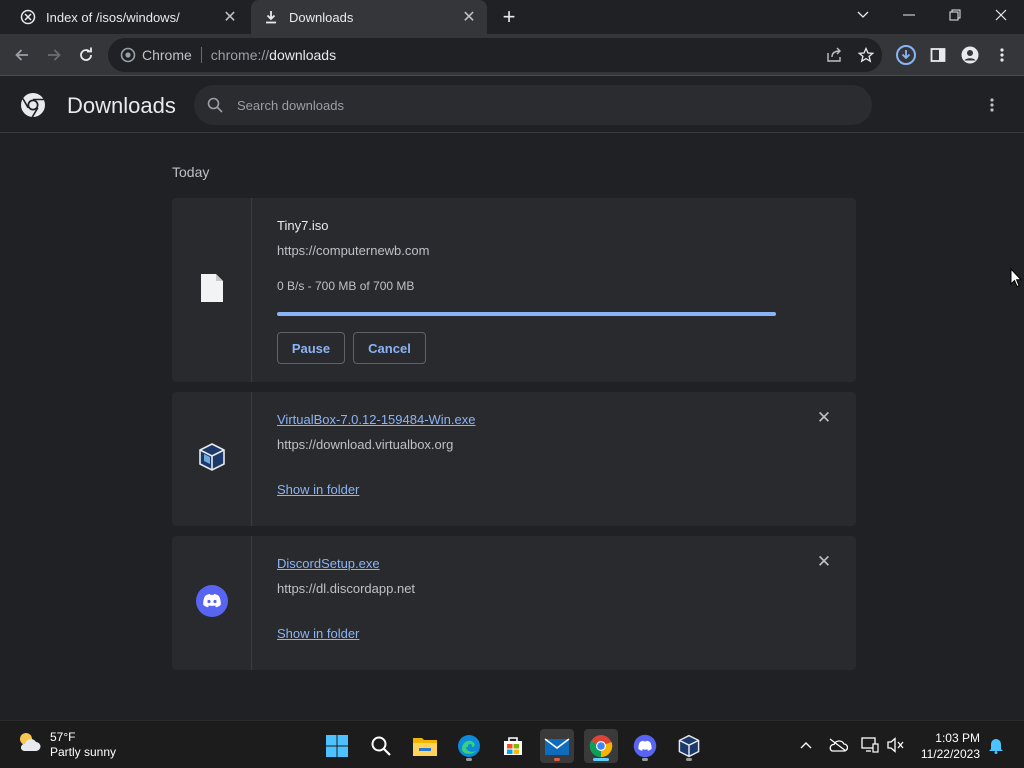 This screenshot has height=768, width=1024. I want to click on tab-title: Downloads, so click(321, 17).